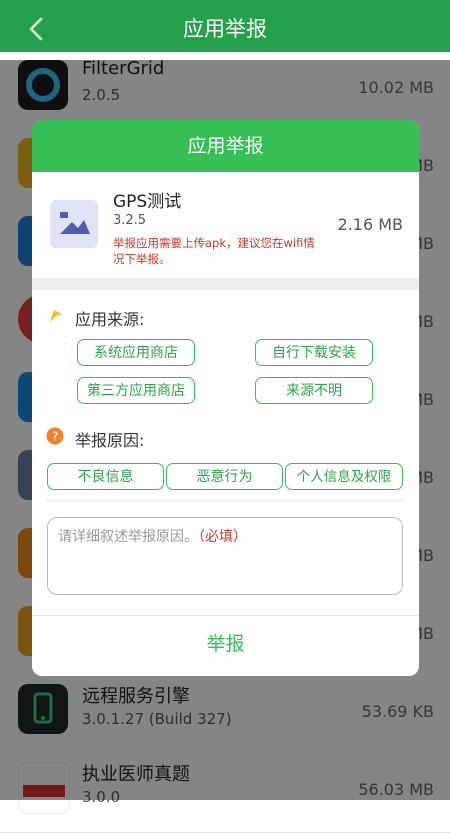  What do you see at coordinates (314, 352) in the screenshot?
I see `source-option-self-download: 自行下载安装` at bounding box center [314, 352].